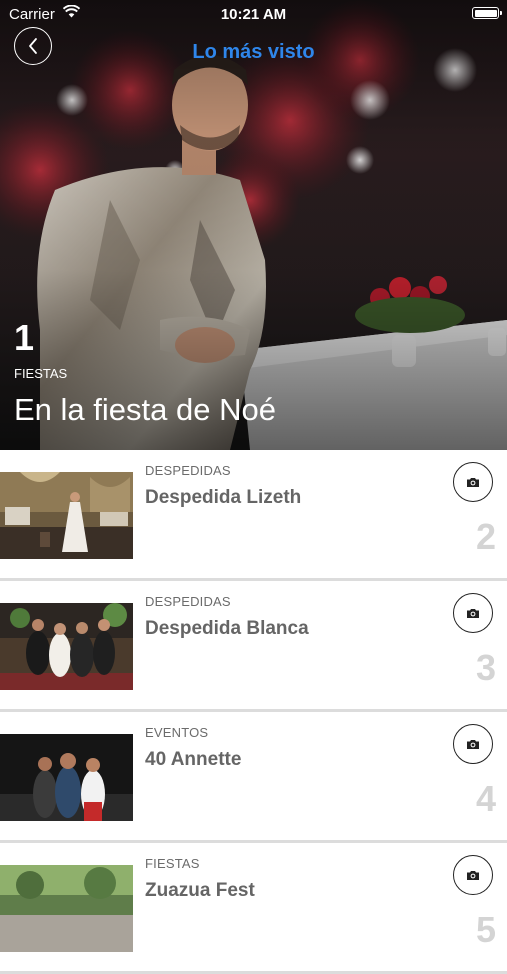 This screenshot has height=974, width=507. Describe the element at coordinates (145, 409) in the screenshot. I see `hero-title: En la fiesta de Noé` at that location.